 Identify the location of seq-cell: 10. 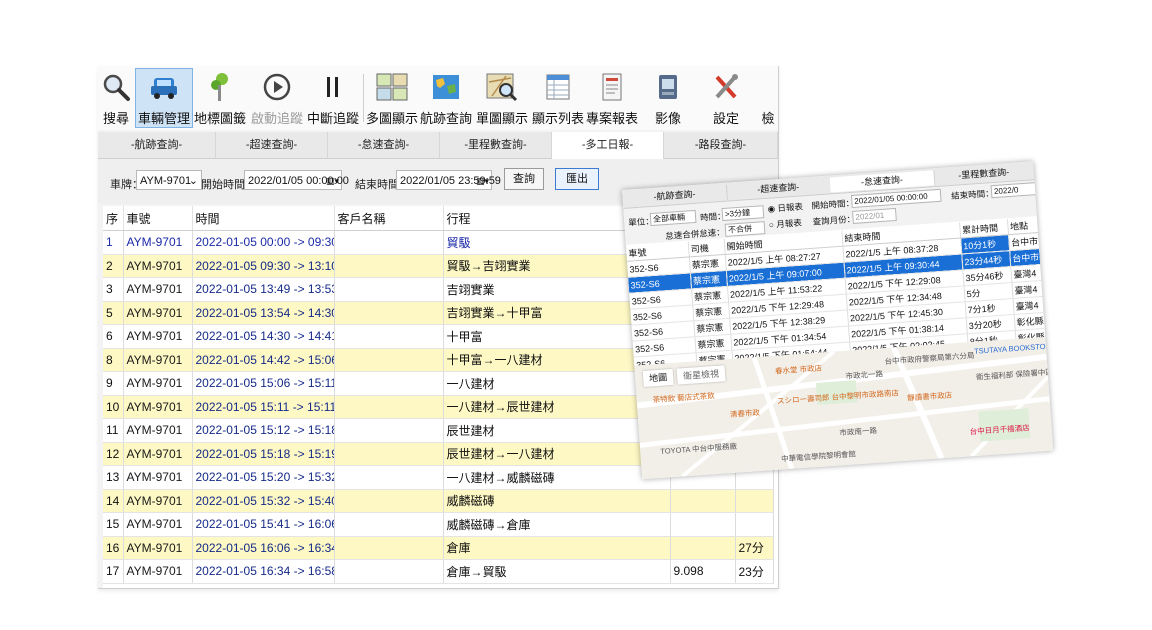
(113, 407).